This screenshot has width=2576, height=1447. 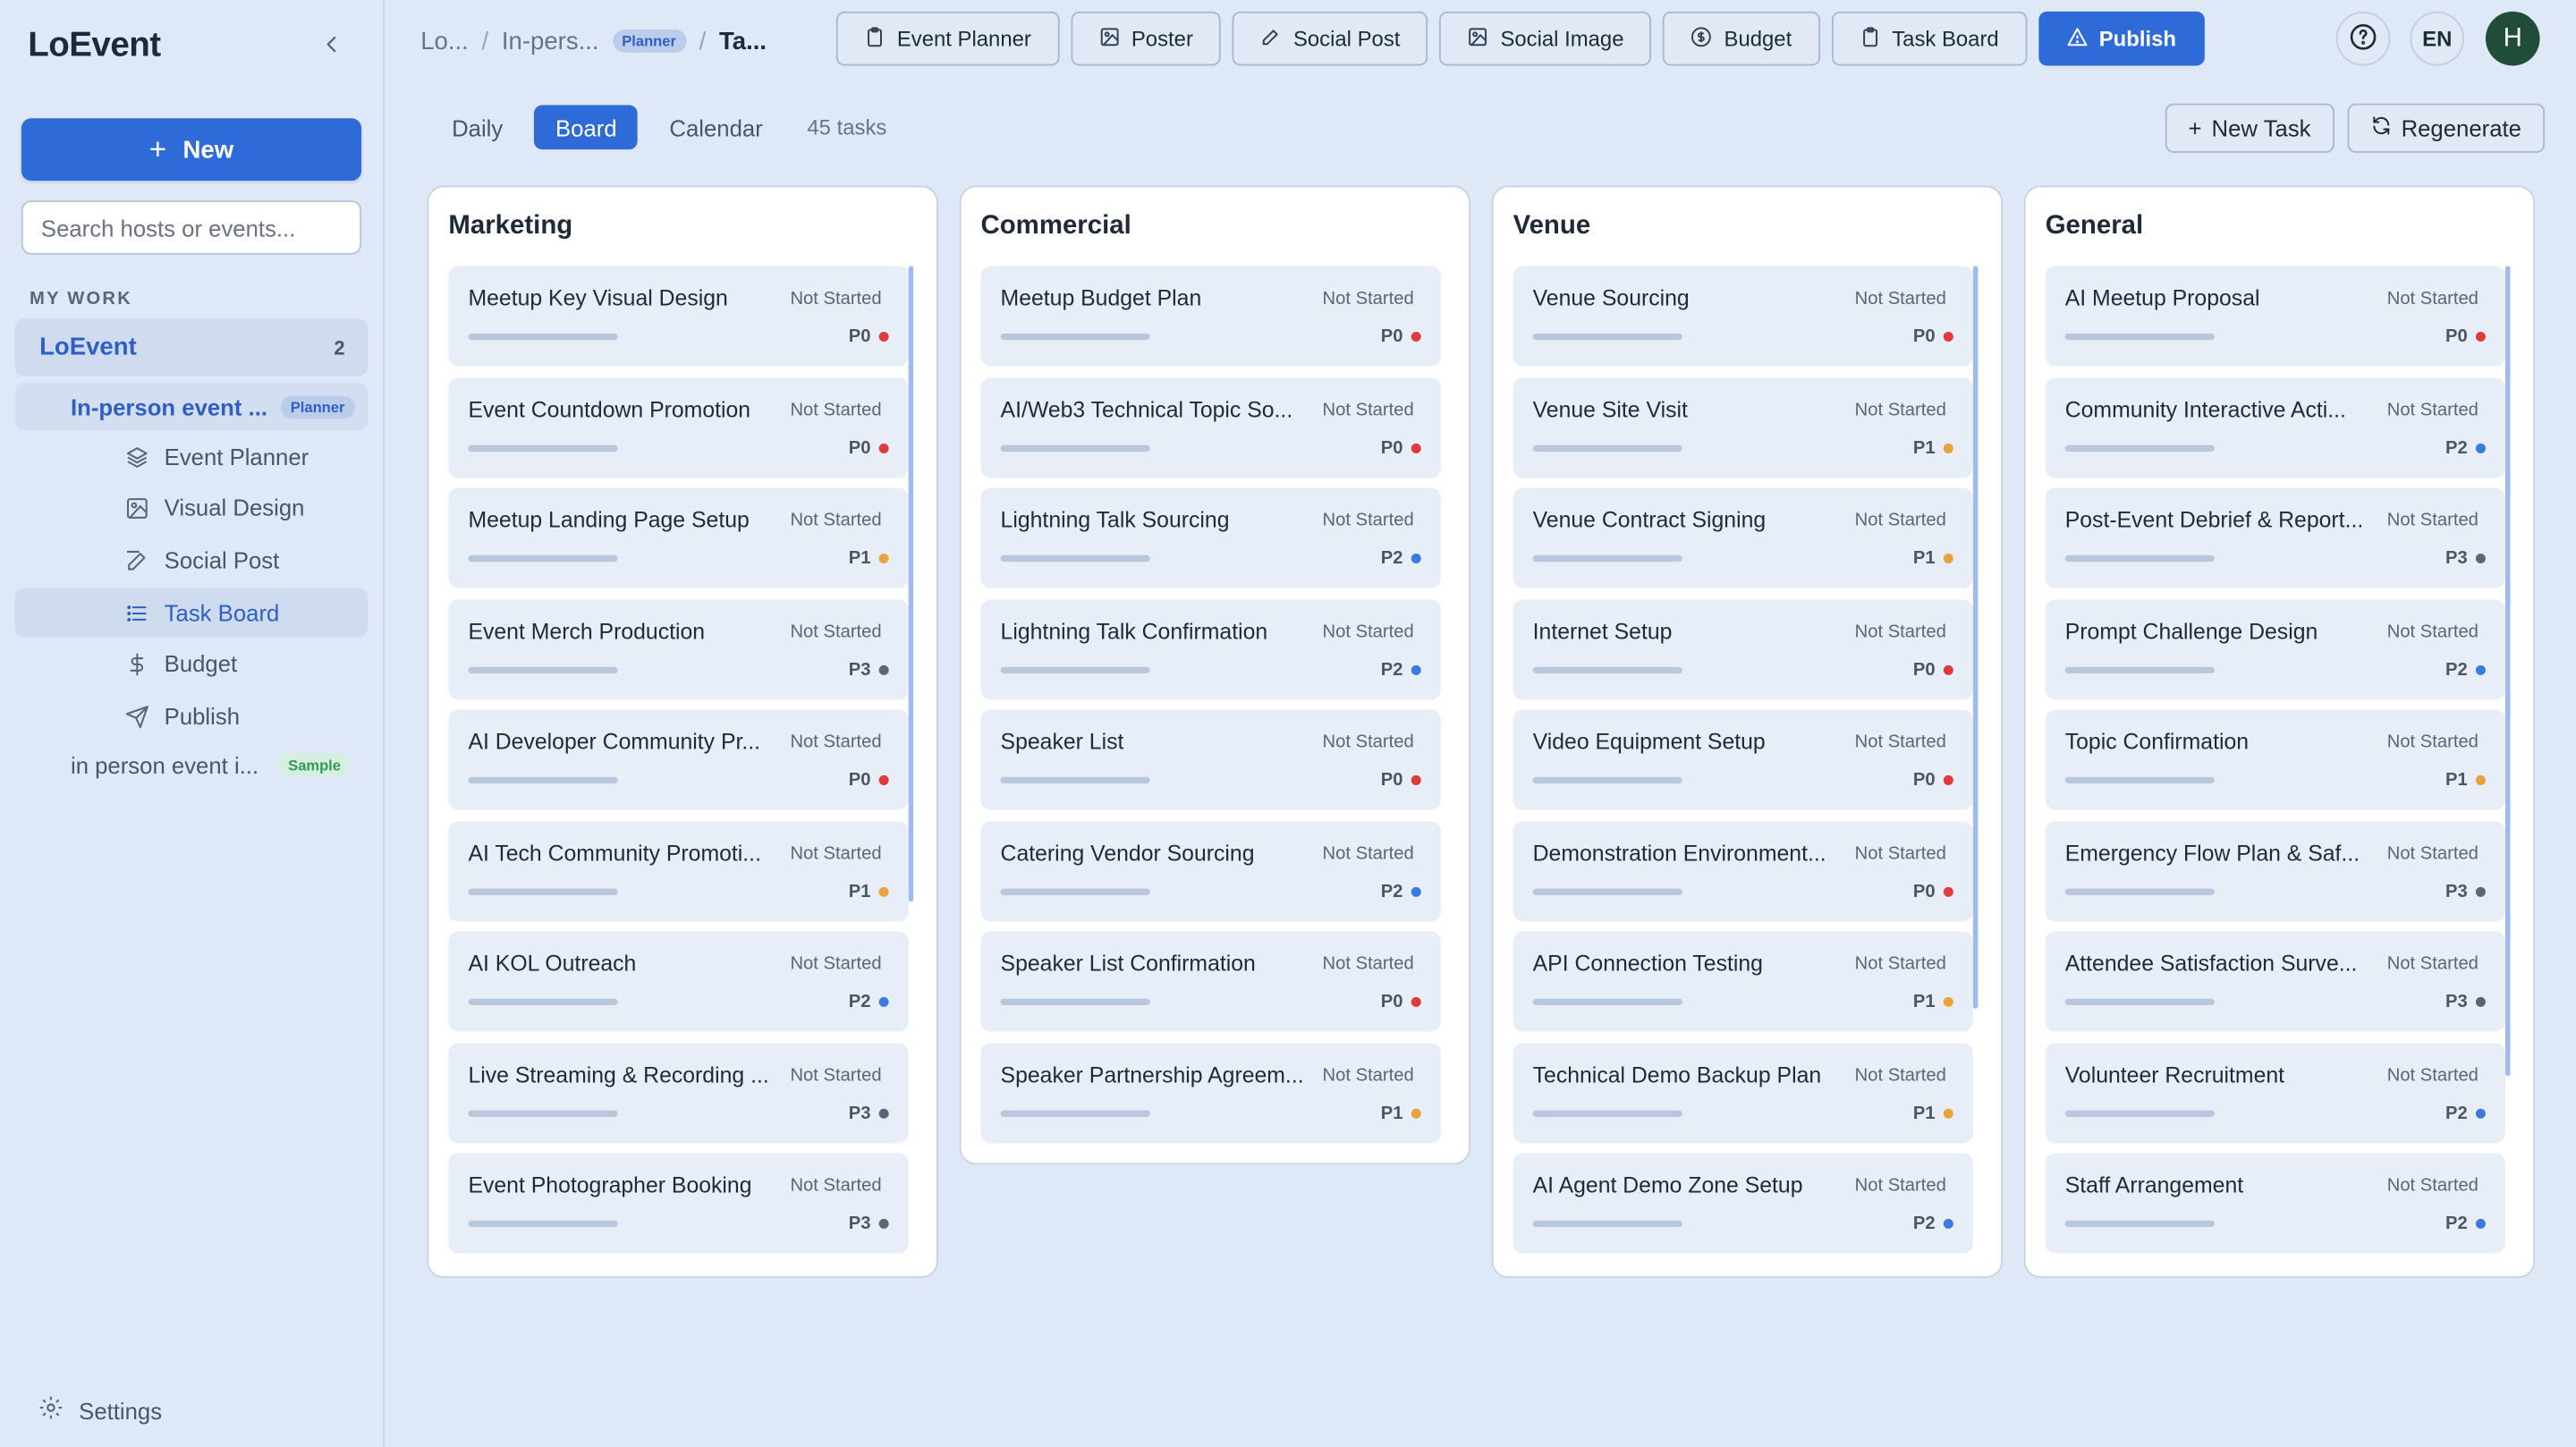 What do you see at coordinates (191, 406) in the screenshot?
I see `event-item-in-person: In-person event ... Planner` at bounding box center [191, 406].